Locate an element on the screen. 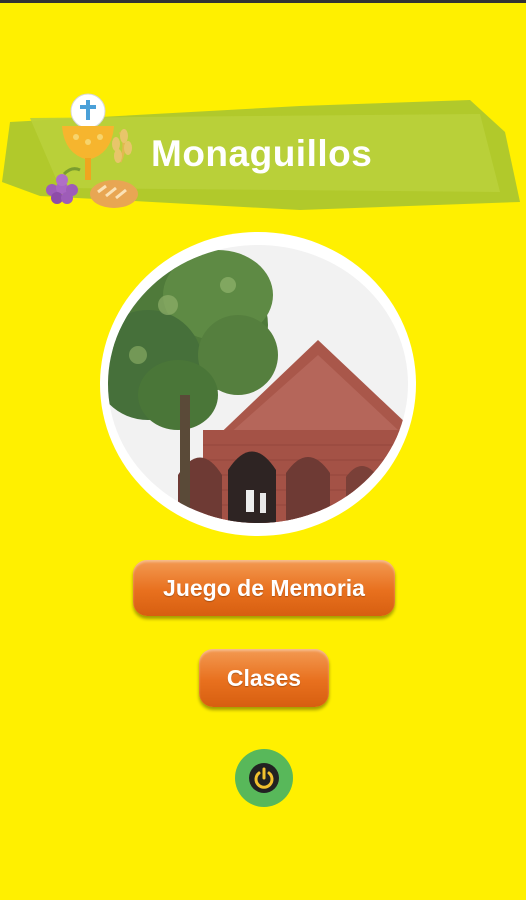  memory-game-button: Juego de Memoria is located at coordinates (264, 588).